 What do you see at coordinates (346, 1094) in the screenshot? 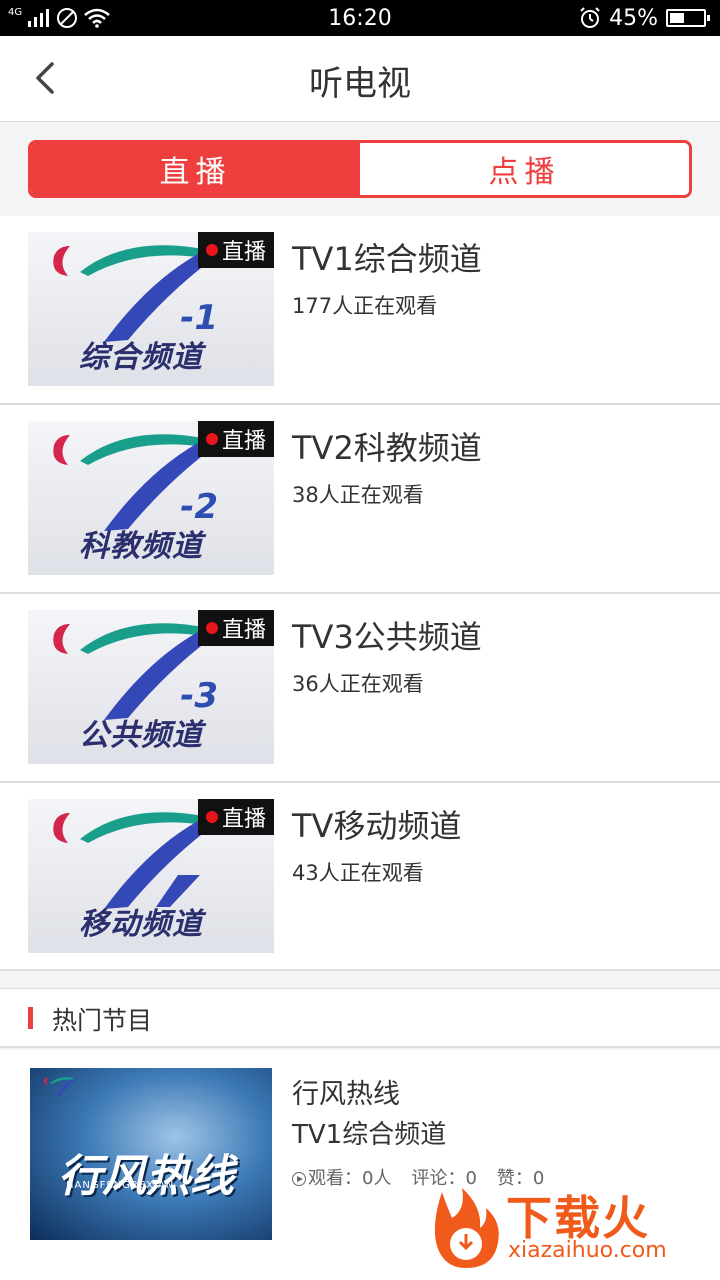
I see `program-title: 行风热线` at bounding box center [346, 1094].